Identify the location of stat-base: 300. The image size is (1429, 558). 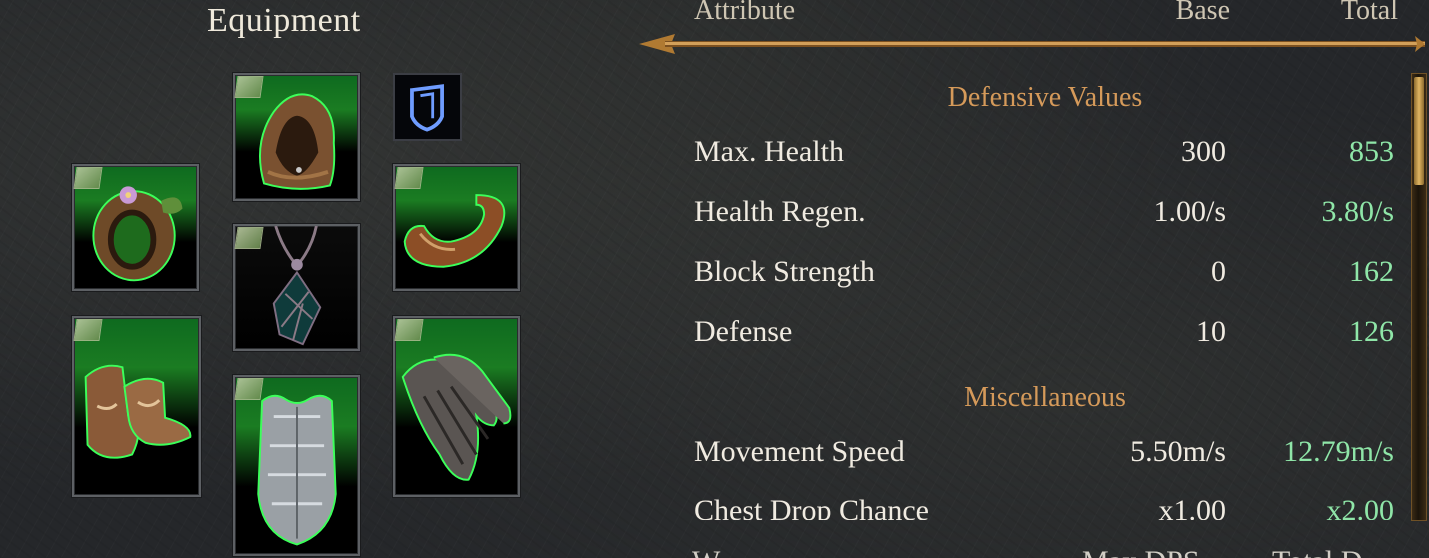
(1203, 151).